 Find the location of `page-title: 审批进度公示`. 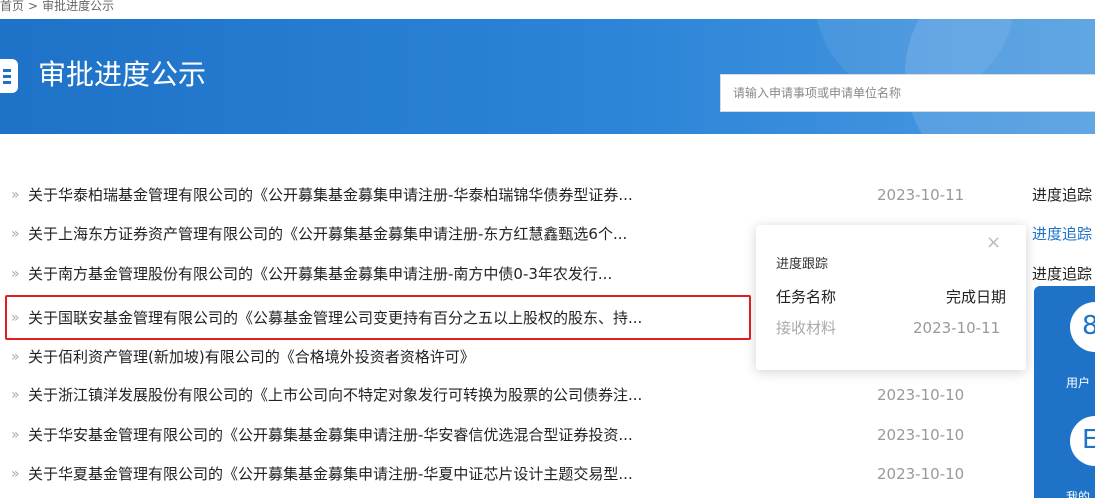

page-title: 审批进度公示 is located at coordinates (122, 74).